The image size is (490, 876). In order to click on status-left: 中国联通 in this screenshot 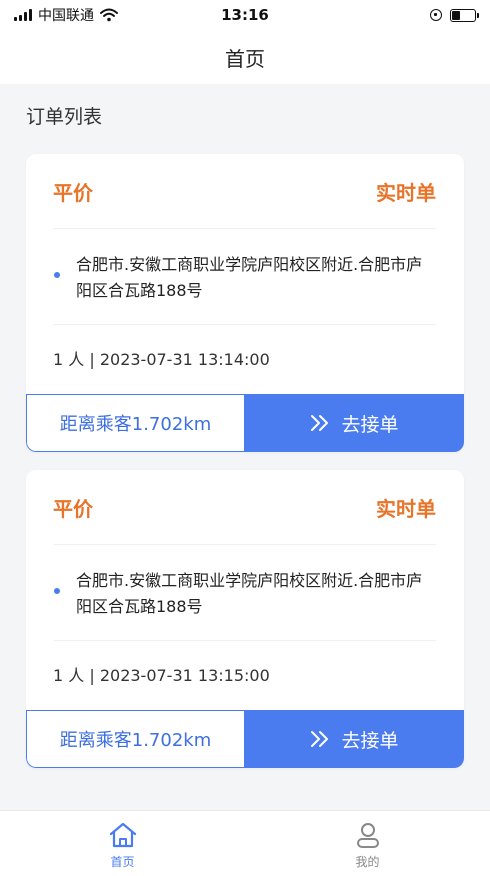, I will do `click(104, 15)`.